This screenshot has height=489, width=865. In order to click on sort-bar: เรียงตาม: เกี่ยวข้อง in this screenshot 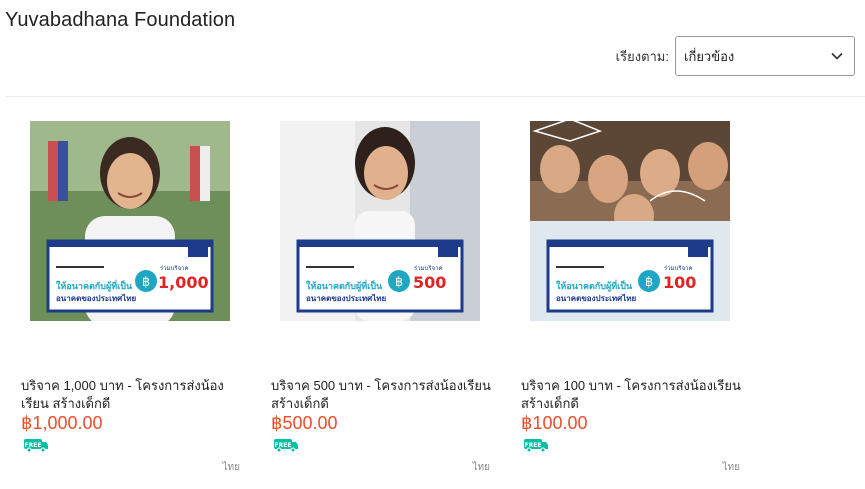, I will do `click(735, 56)`.